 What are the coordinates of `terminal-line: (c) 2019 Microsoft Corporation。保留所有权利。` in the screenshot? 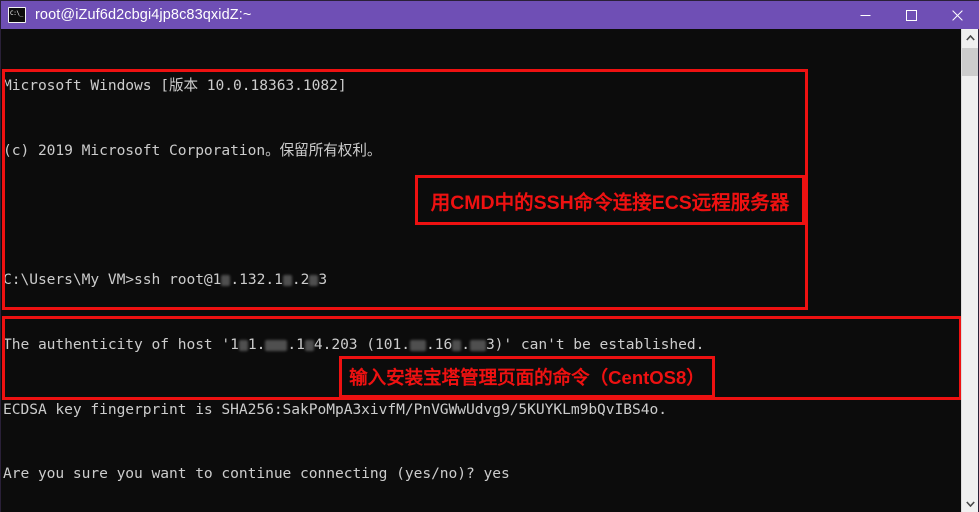 It's located at (483, 151).